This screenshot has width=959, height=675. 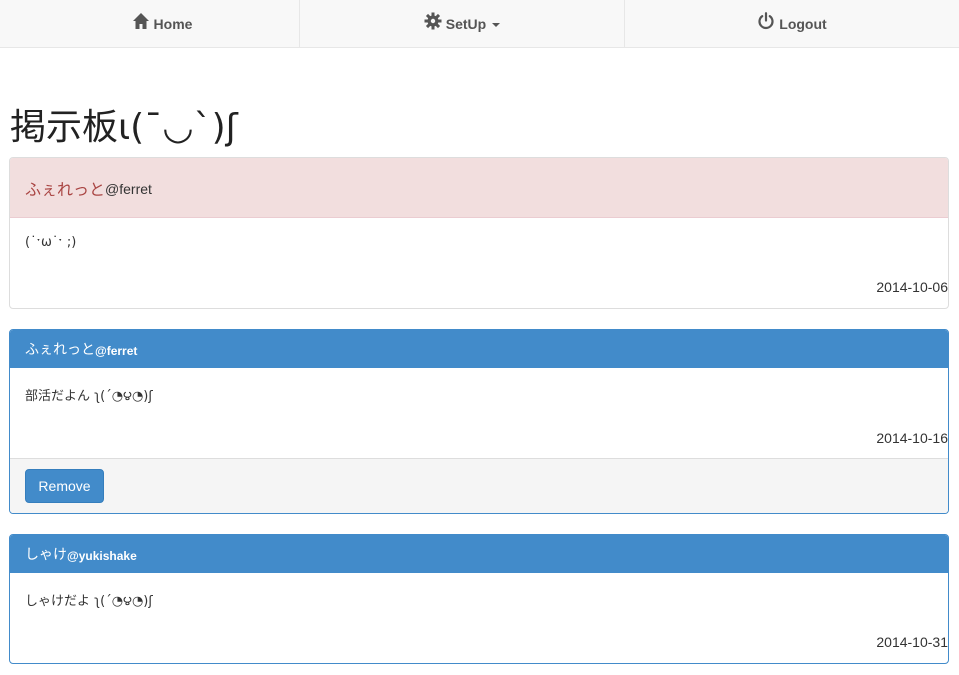 I want to click on post-date: 2014-10-31, so click(x=912, y=642).